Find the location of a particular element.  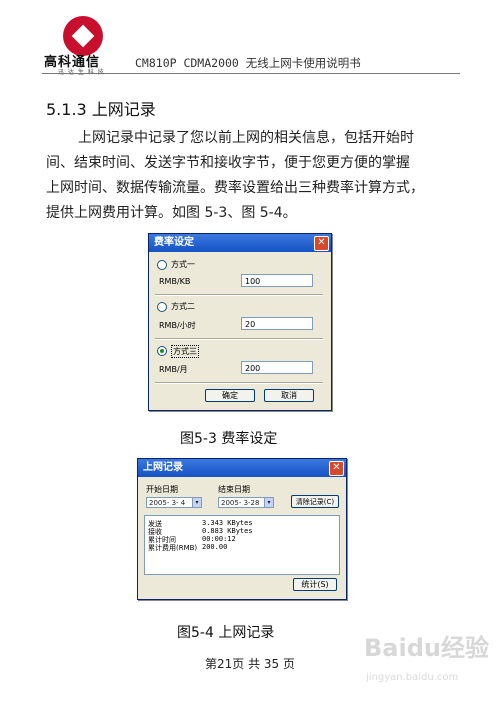

watermark-brand: Baidu经验 is located at coordinates (426, 648).